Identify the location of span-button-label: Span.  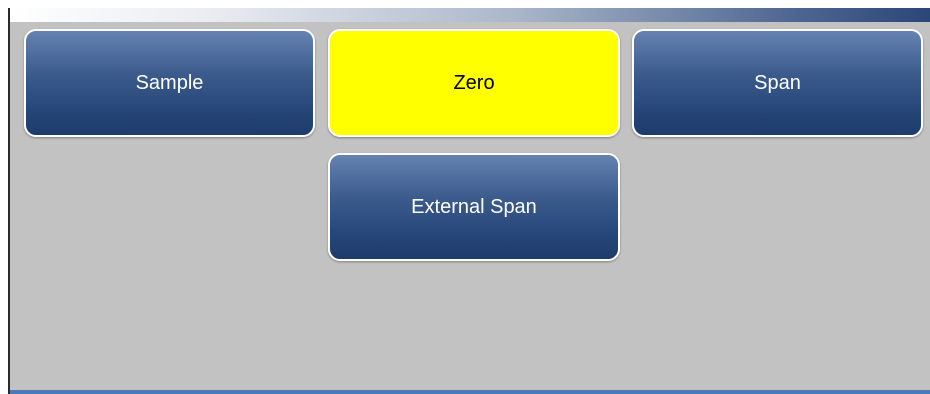
(777, 82).